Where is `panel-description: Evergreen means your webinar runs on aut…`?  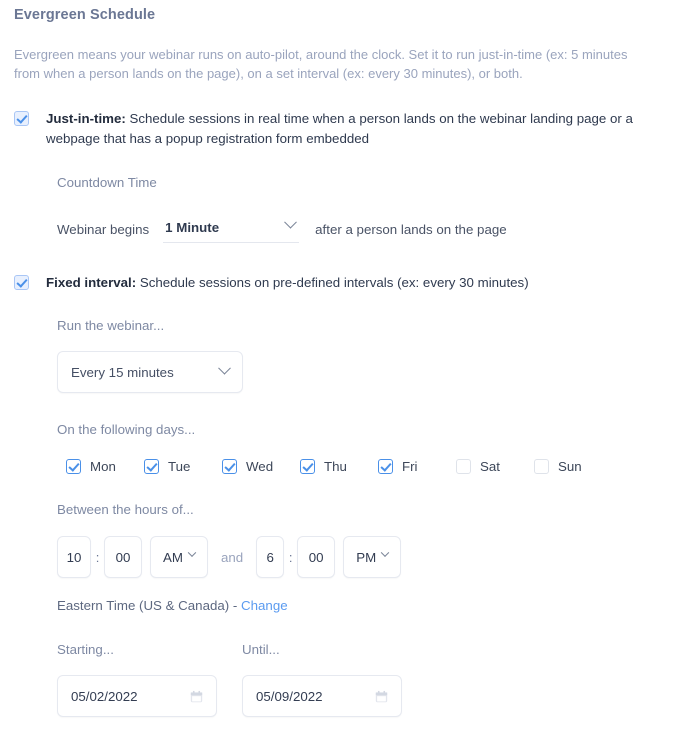
panel-description: Evergreen means your webinar runs on aut… is located at coordinates (321, 64).